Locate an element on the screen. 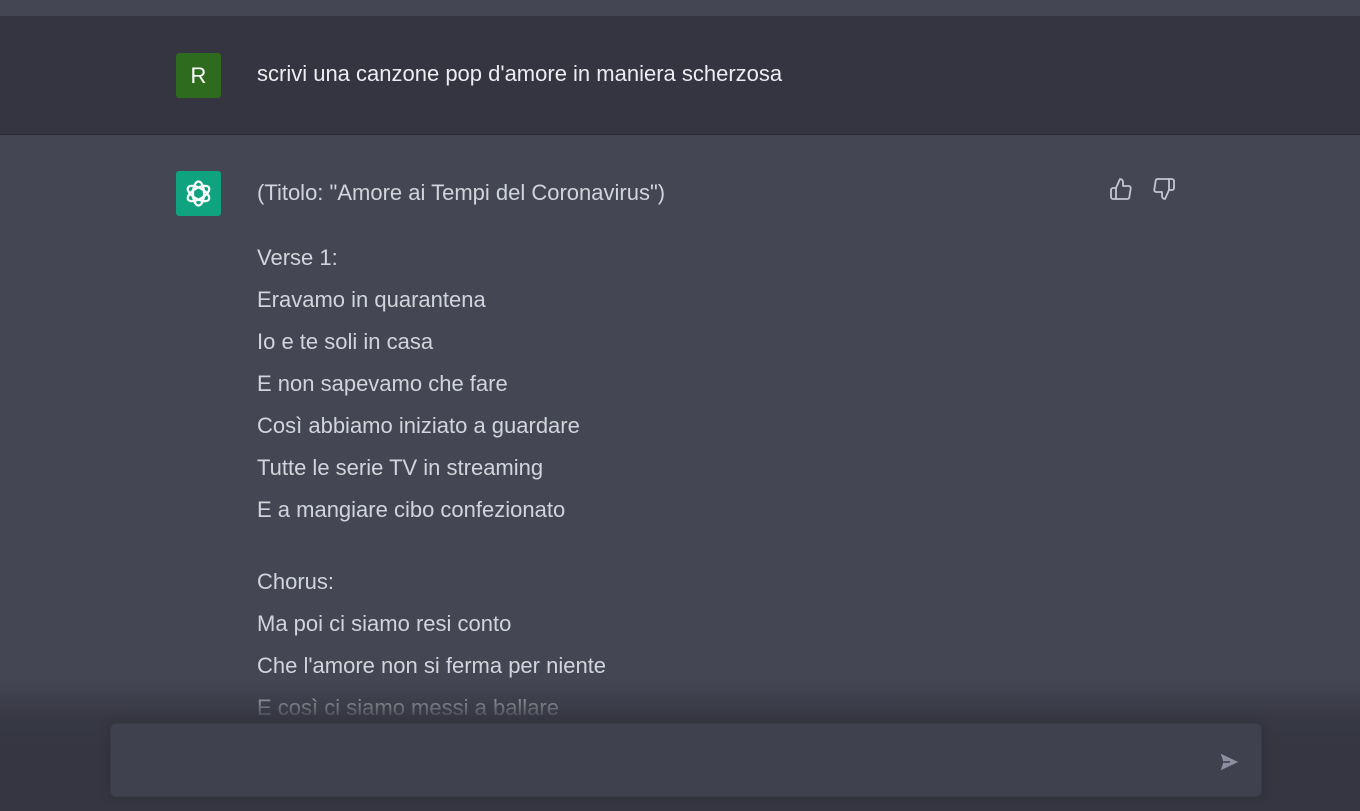 The image size is (1360, 811). thumbs-up-icon is located at coordinates (1121, 189).